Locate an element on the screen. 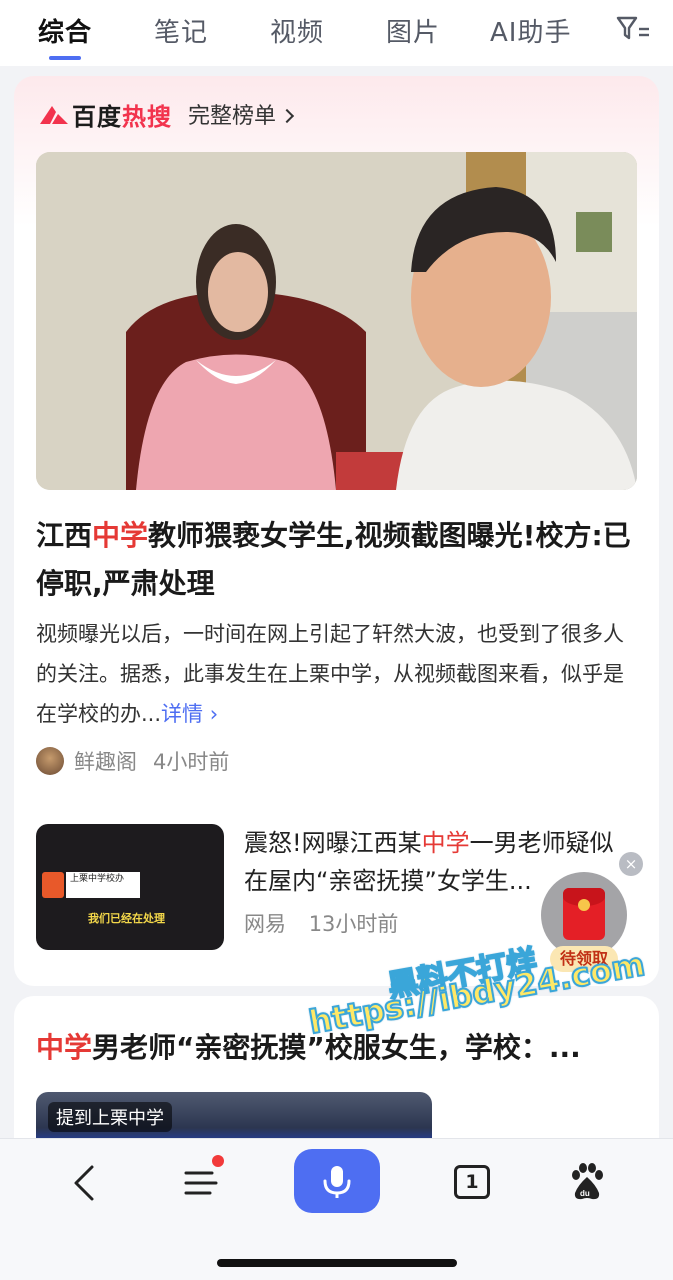 The width and height of the screenshot is (673, 1280). close-icon: × is located at coordinates (631, 864).